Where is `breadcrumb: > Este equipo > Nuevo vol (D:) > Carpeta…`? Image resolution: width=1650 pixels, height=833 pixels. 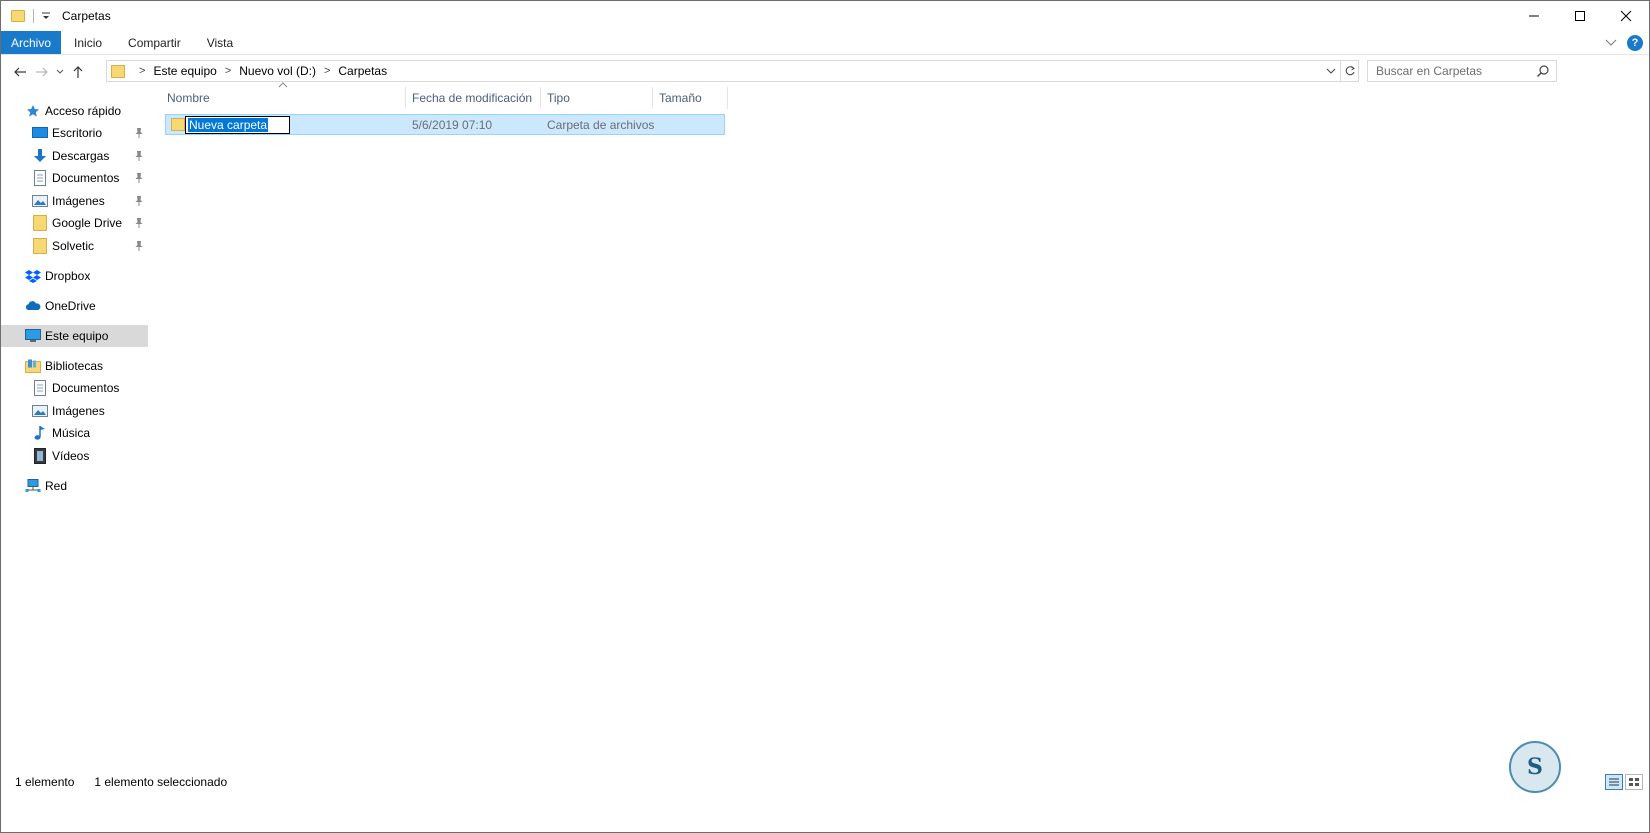 breadcrumb: > Este equipo > Nuevo vol (D:) > Carpeta… is located at coordinates (267, 71).